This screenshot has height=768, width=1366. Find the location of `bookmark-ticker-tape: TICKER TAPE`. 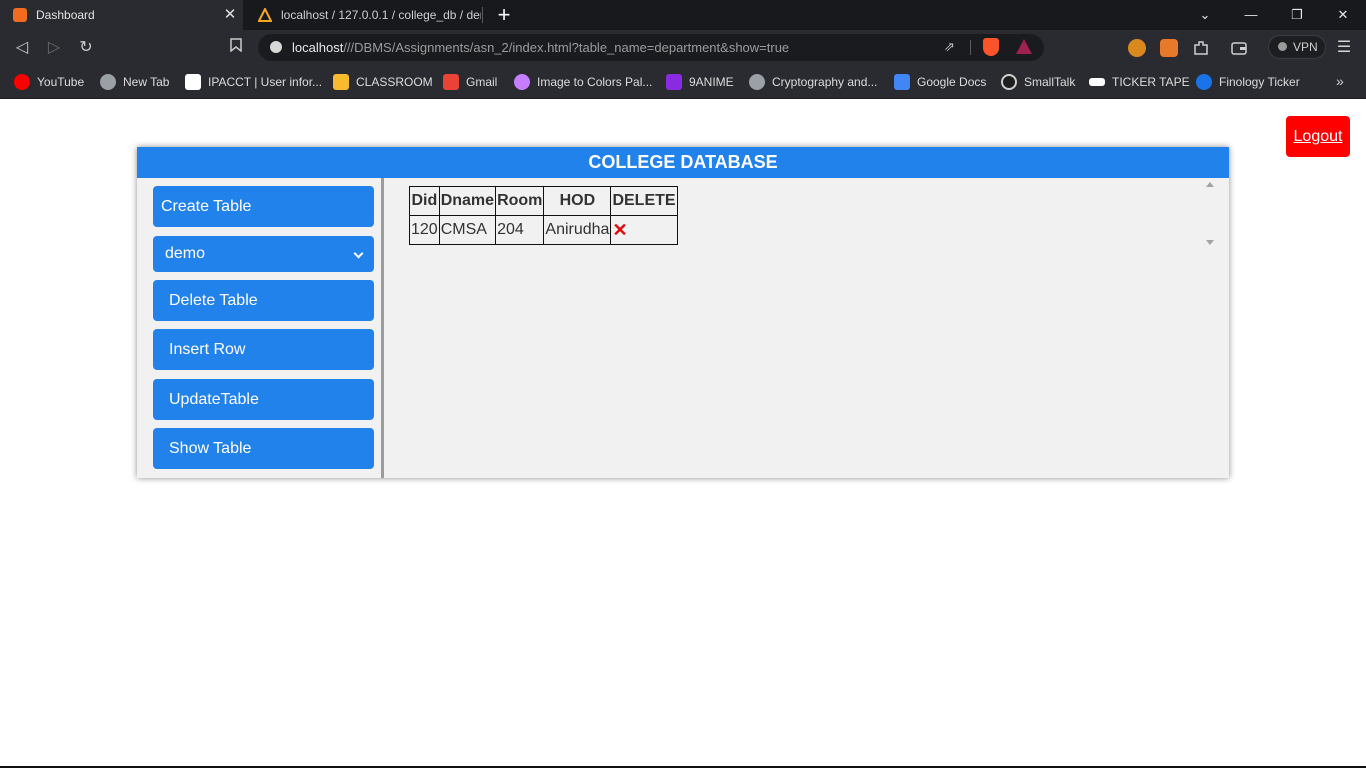

bookmark-ticker-tape: TICKER TAPE is located at coordinates (1139, 82).